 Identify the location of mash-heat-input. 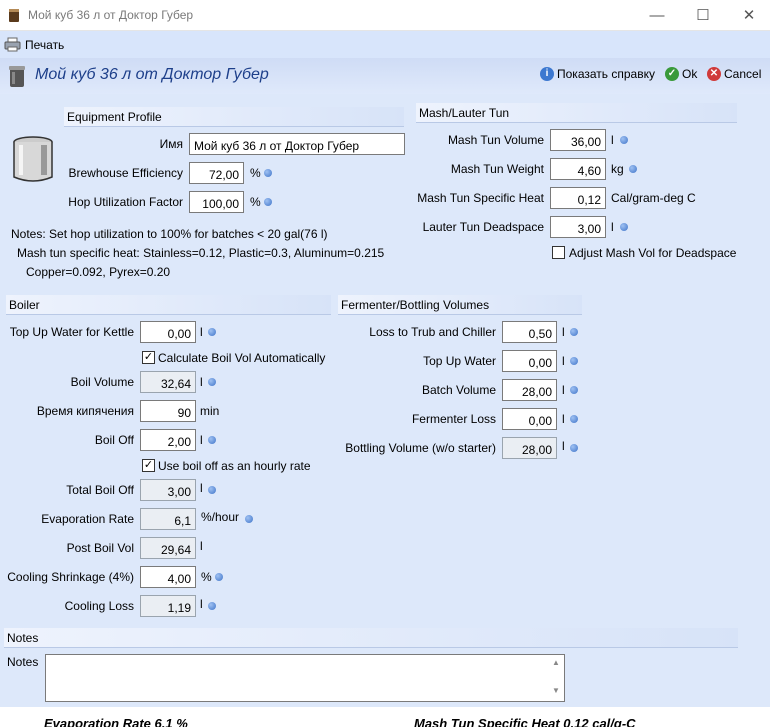
(578, 198).